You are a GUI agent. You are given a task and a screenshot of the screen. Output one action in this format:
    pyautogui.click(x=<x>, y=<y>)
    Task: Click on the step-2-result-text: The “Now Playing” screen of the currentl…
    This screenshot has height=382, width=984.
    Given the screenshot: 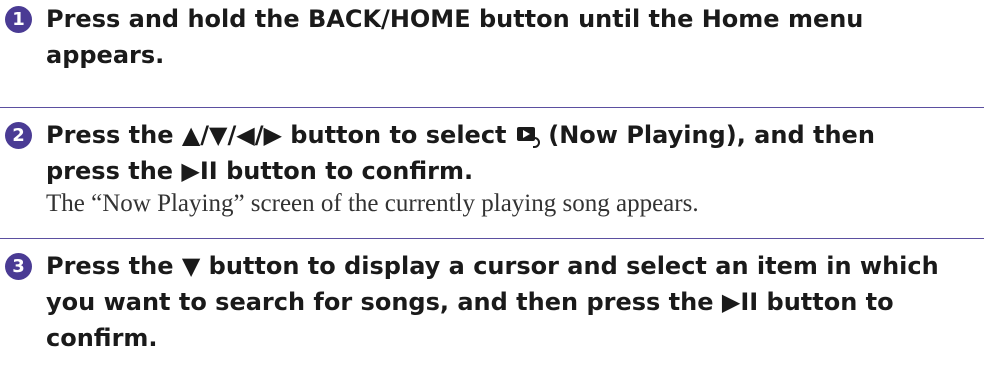 What is the action you would take?
    pyautogui.click(x=372, y=203)
    